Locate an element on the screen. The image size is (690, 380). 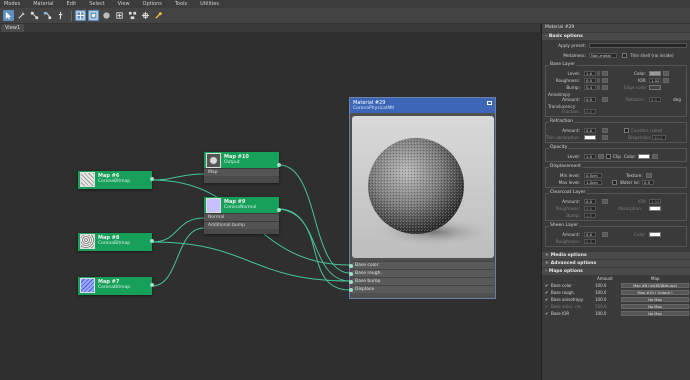
caustics-checkbox is located at coordinates (626, 130).